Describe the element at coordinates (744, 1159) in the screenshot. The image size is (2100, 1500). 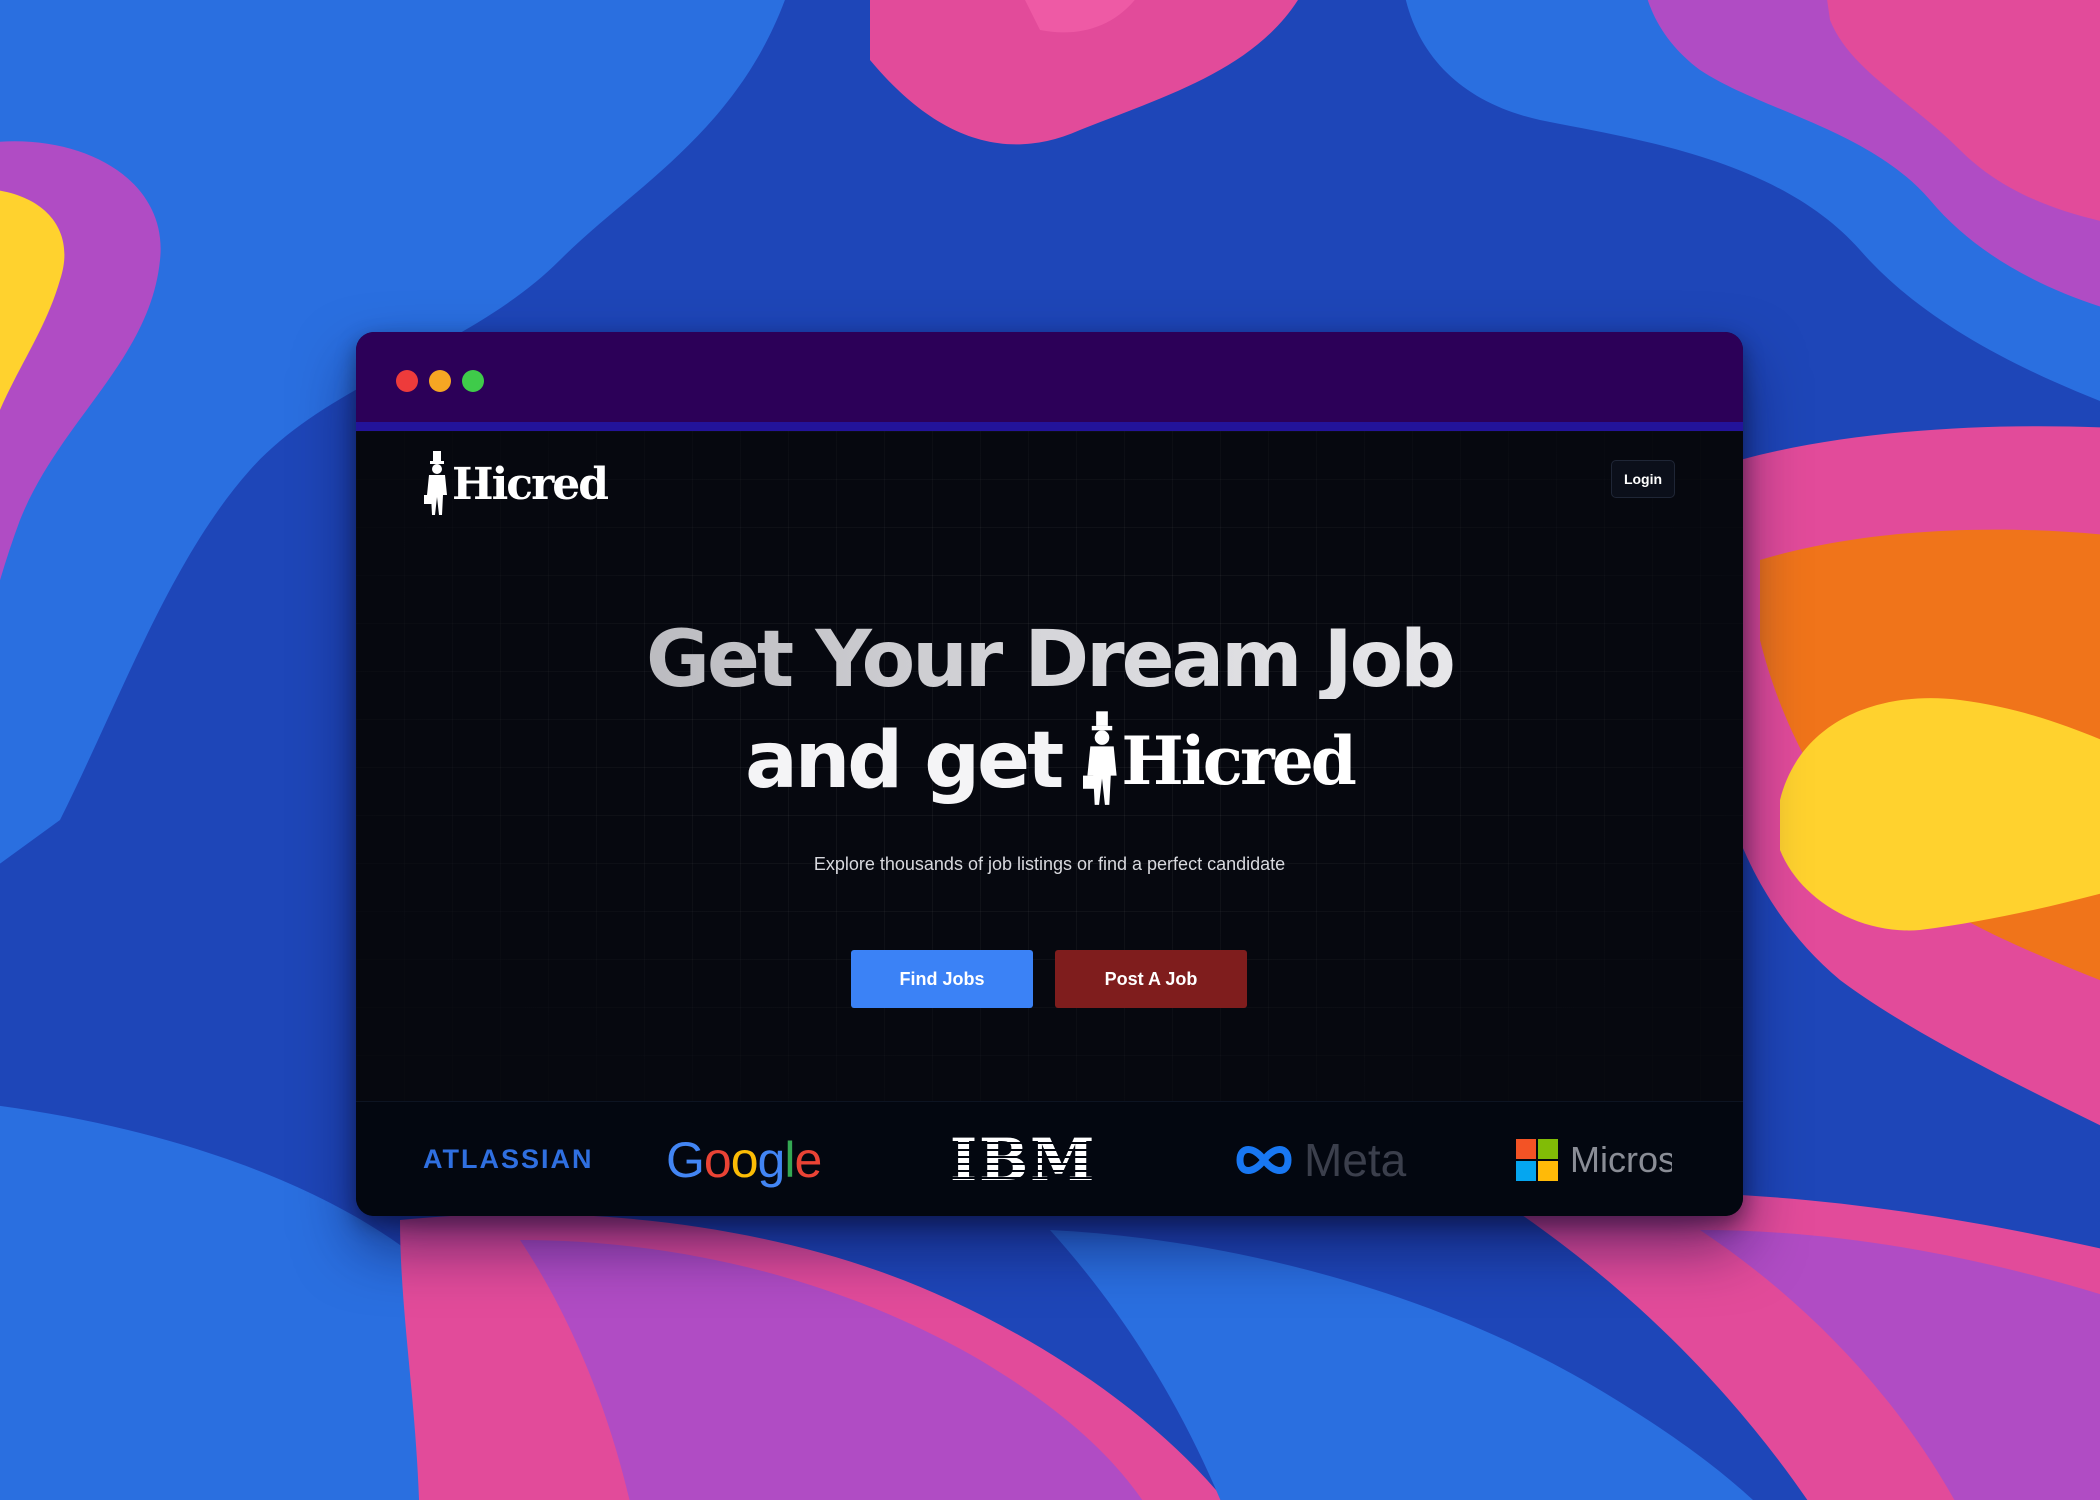
I see `google-logo: Google` at that location.